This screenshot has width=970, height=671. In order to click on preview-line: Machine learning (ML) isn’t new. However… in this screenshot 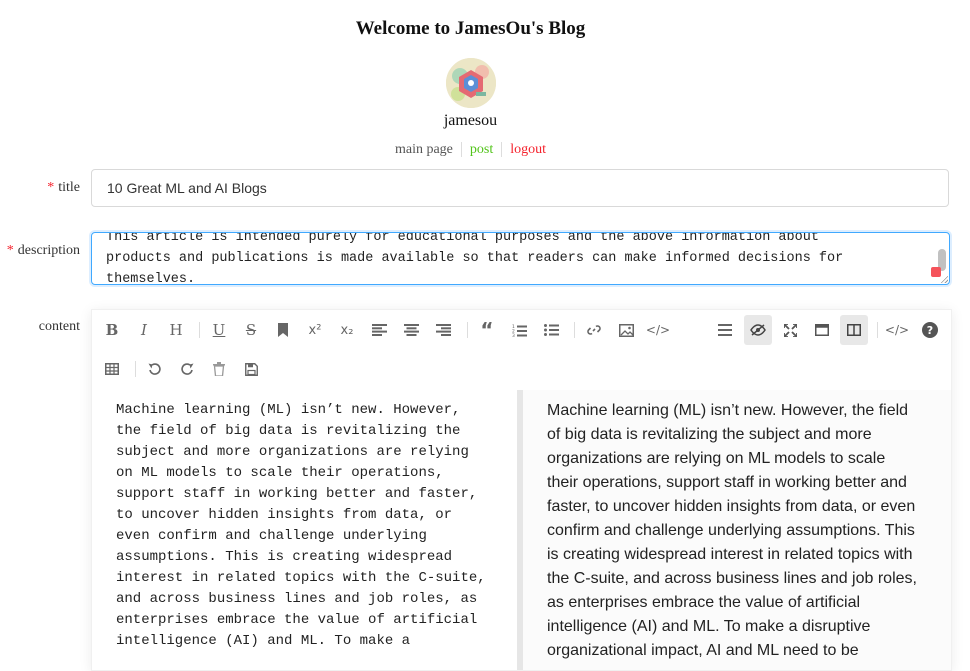, I will do `click(728, 410)`.